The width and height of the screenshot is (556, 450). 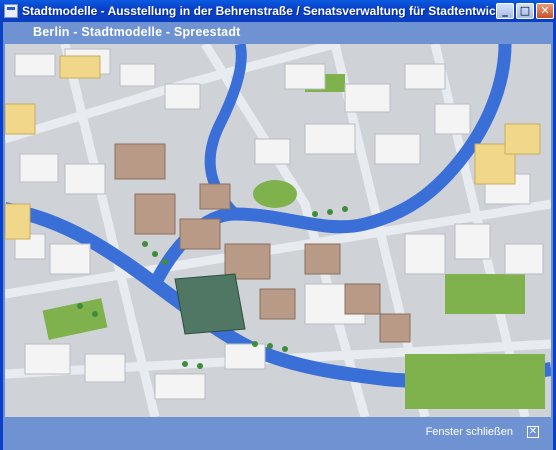 I want to click on page-title: Berlin - Stadtmodelle - Spreestadt, so click(x=137, y=32).